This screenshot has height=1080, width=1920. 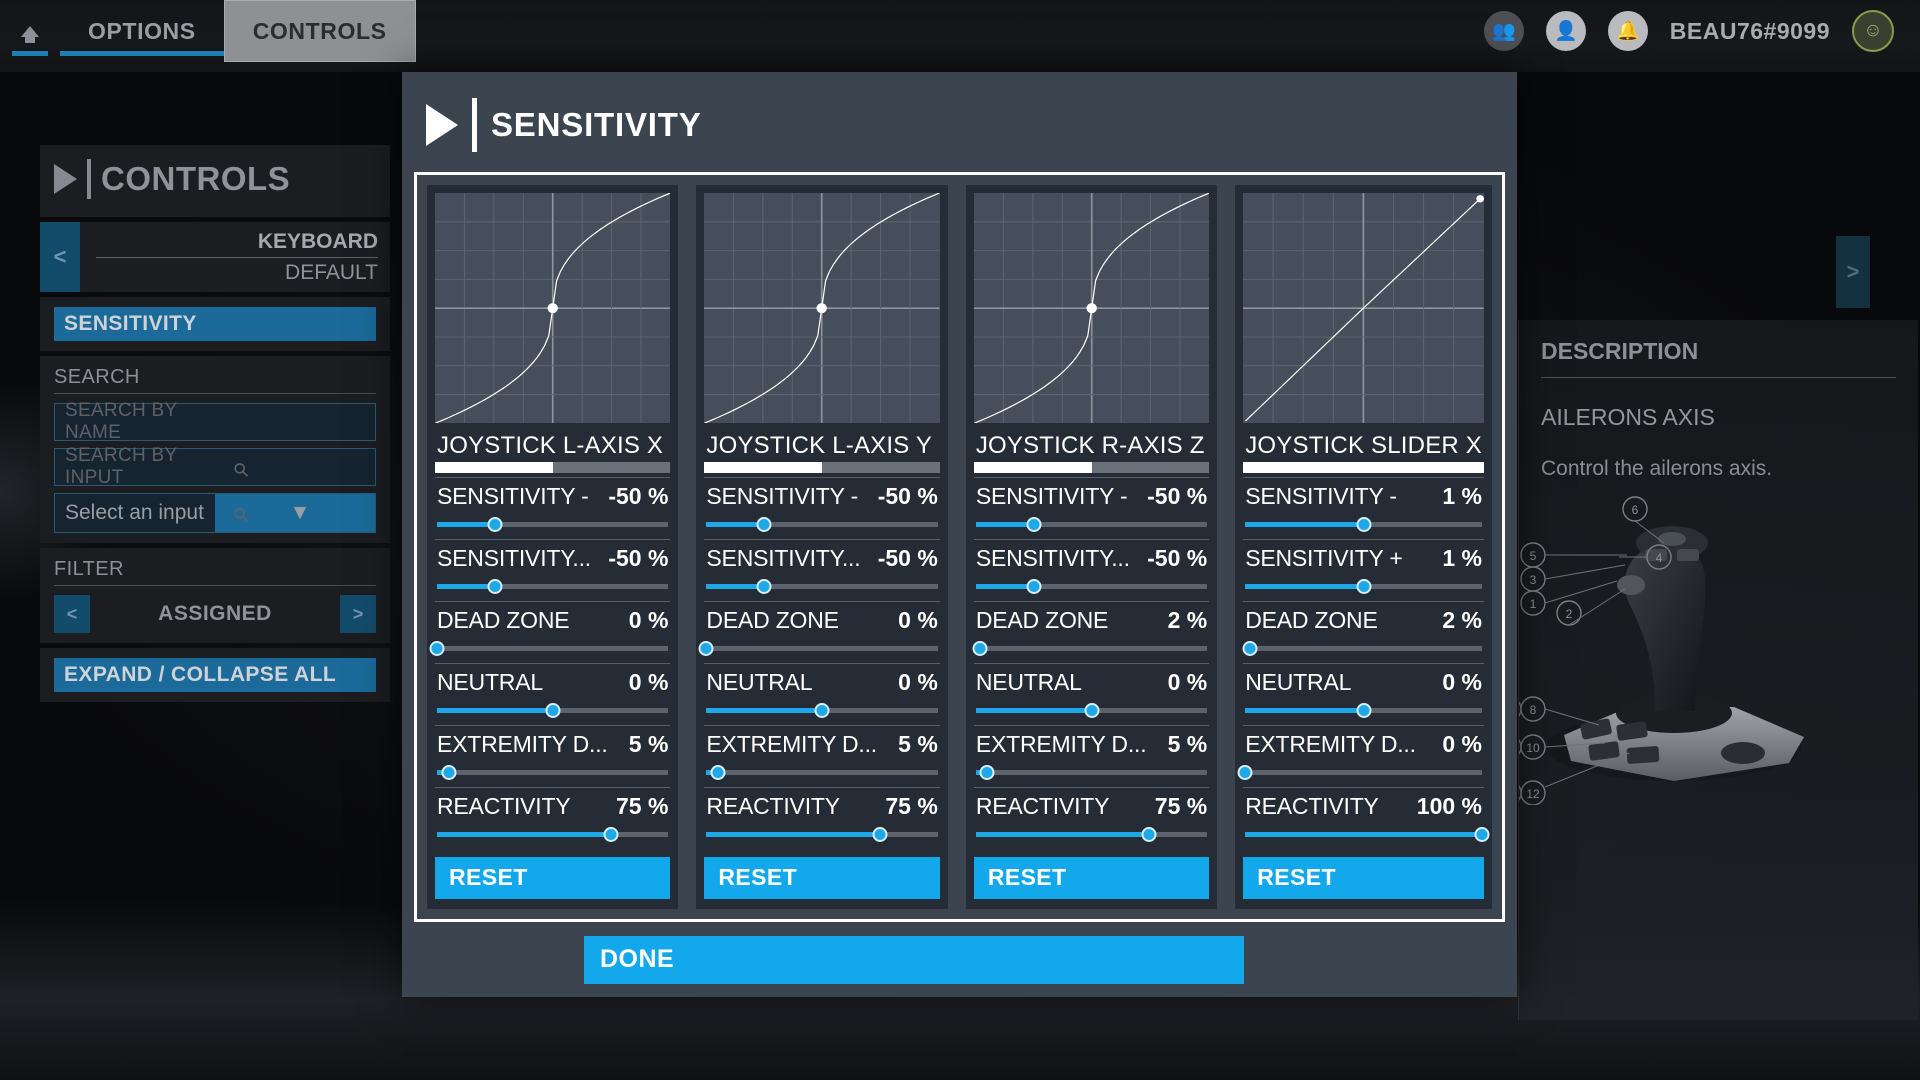 I want to click on tab-controls: CONTROLS, so click(x=319, y=31).